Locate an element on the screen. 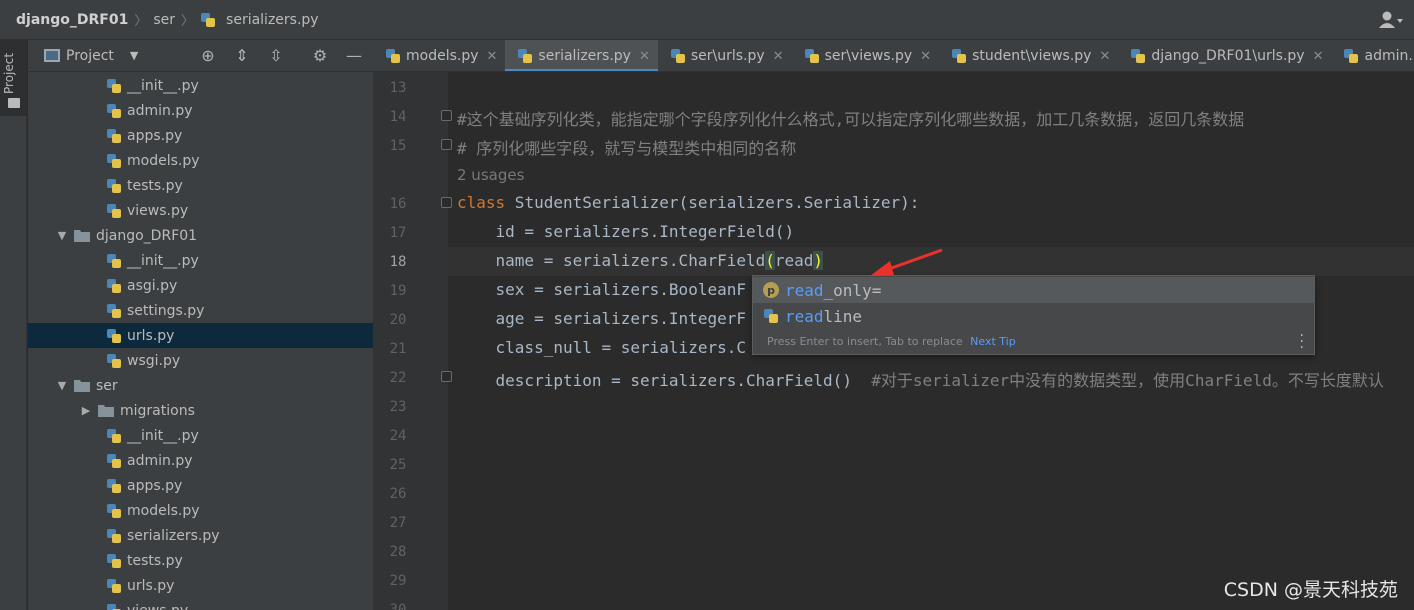  project-tool-tab: Project is located at coordinates (13, 78).